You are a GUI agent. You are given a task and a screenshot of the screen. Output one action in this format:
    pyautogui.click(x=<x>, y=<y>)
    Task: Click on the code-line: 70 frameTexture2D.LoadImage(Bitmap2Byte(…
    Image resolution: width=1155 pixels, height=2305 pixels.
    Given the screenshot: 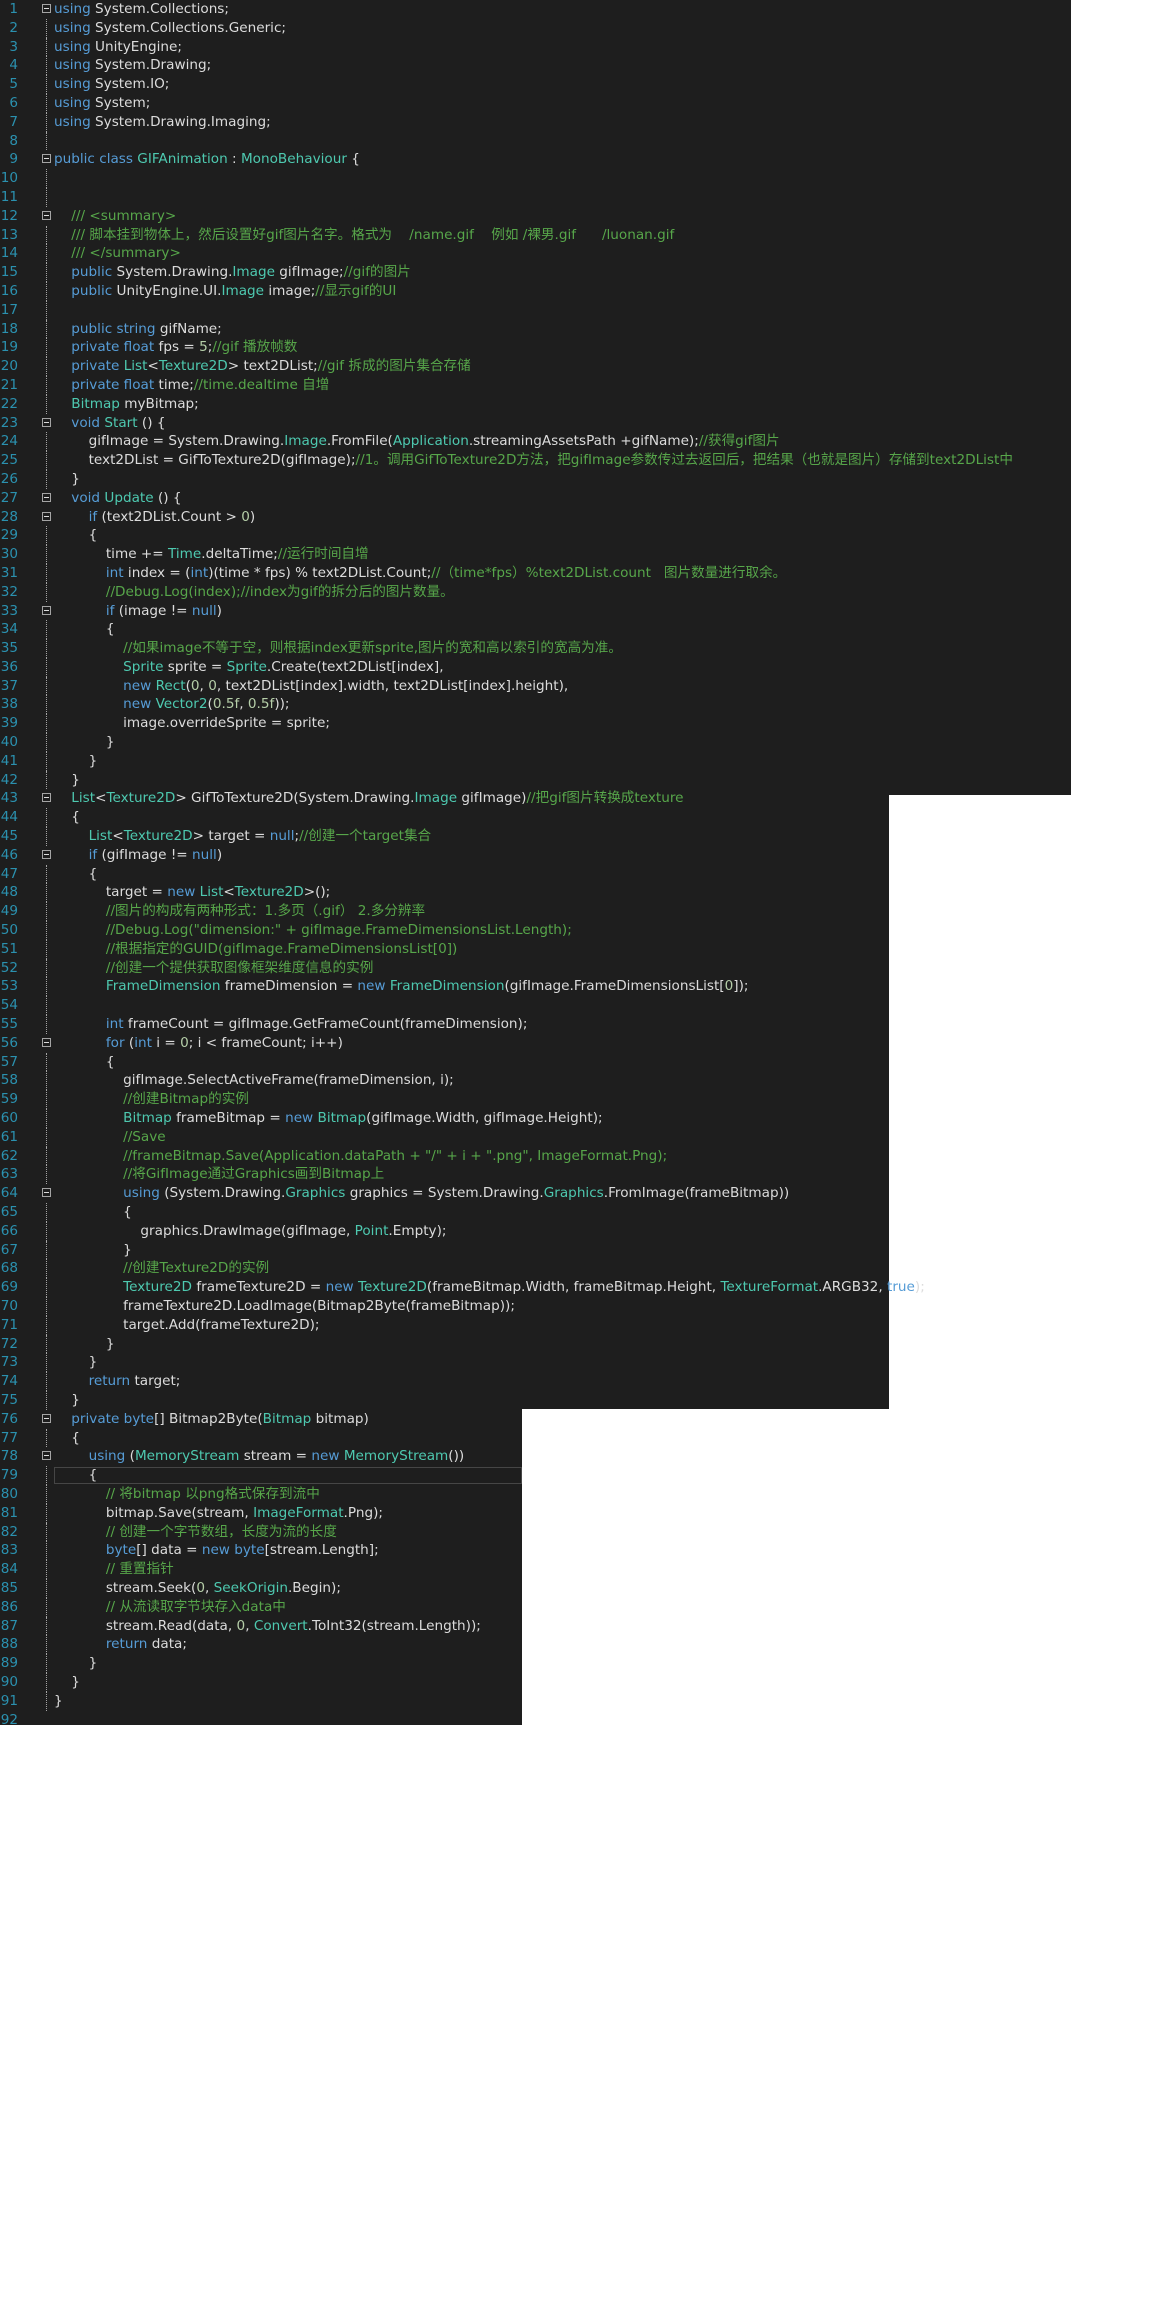 What is the action you would take?
    pyautogui.click(x=577, y=1306)
    